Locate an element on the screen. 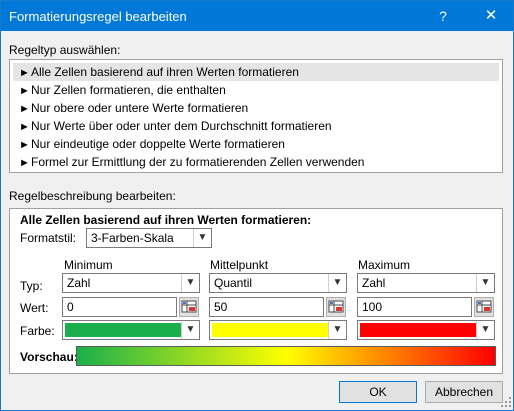  mid-type-value: Quantil is located at coordinates (233, 283).